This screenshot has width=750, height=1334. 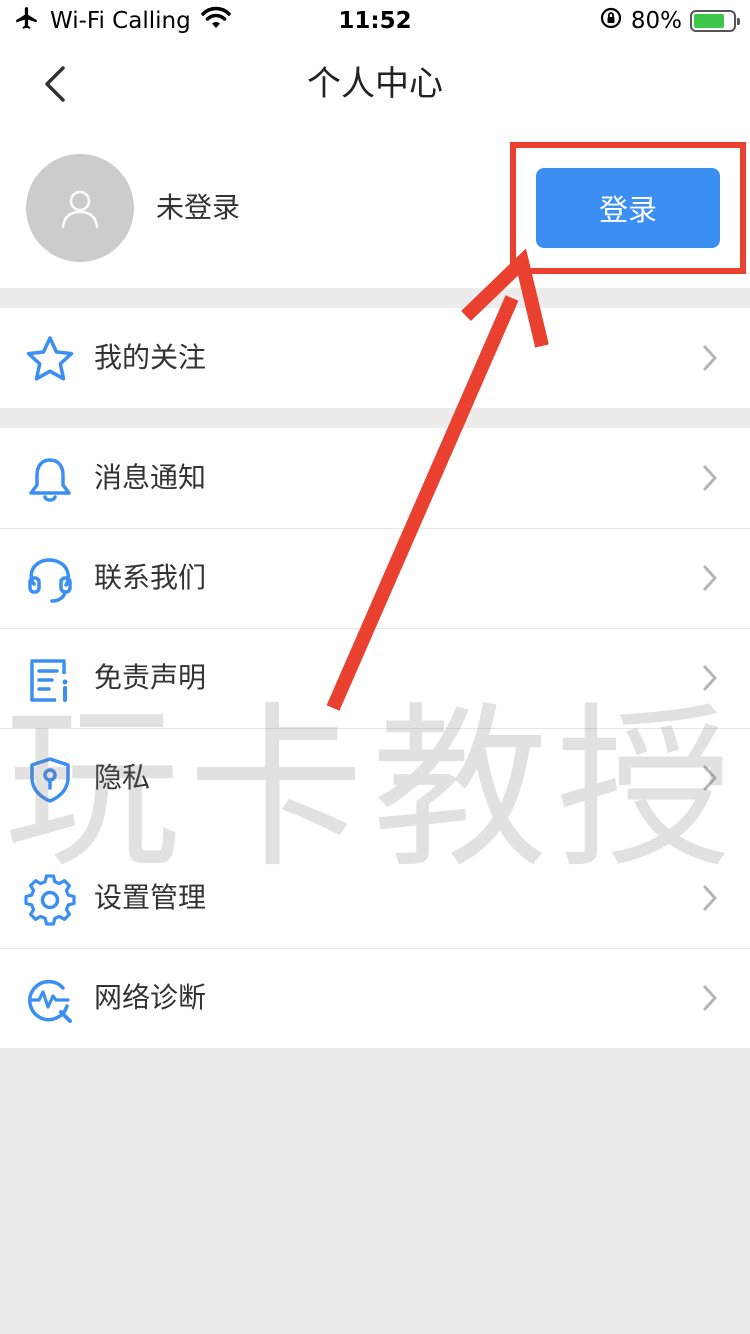 I want to click on network-diagnosis-icon, so click(x=50, y=1001).